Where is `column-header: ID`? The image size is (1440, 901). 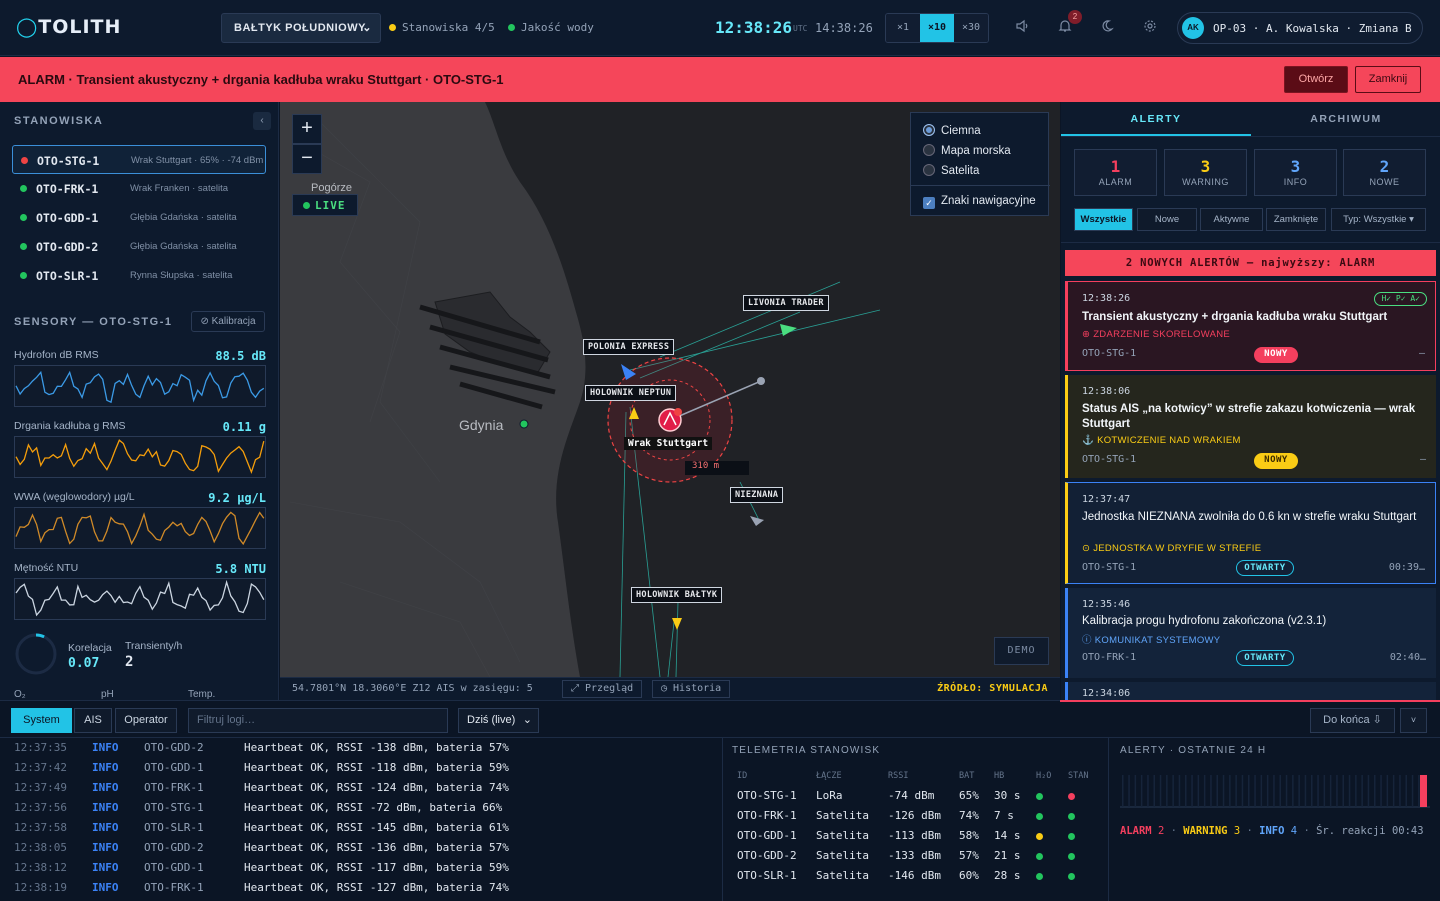 column-header: ID is located at coordinates (742, 776).